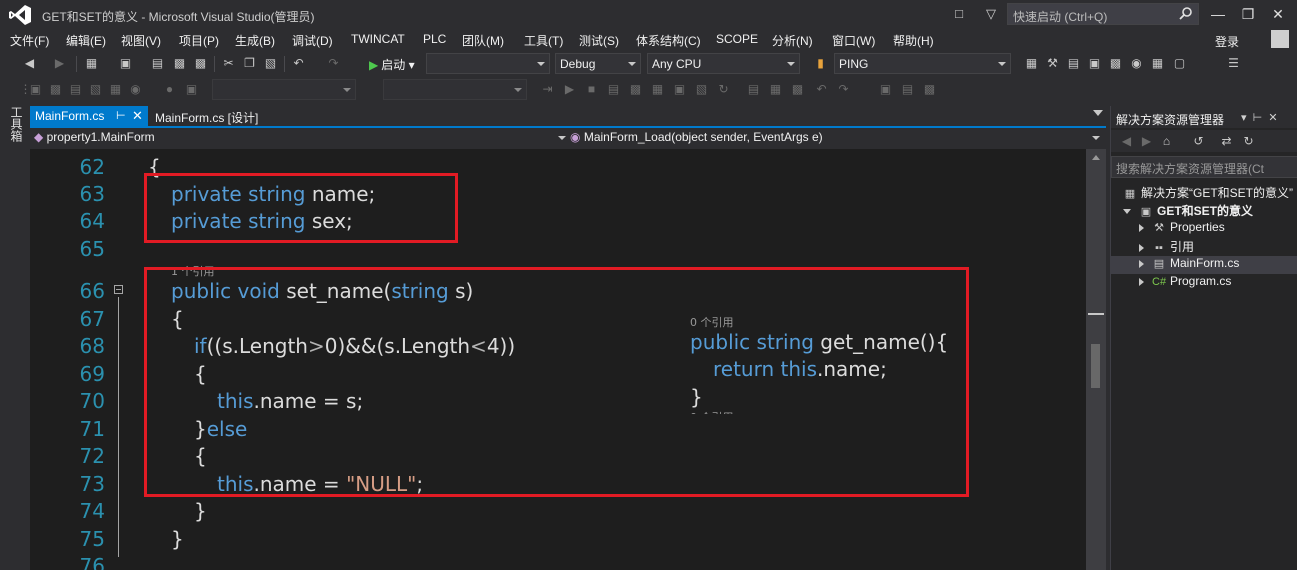 The image size is (1297, 570). I want to click on user-avatar-icon, so click(1280, 39).